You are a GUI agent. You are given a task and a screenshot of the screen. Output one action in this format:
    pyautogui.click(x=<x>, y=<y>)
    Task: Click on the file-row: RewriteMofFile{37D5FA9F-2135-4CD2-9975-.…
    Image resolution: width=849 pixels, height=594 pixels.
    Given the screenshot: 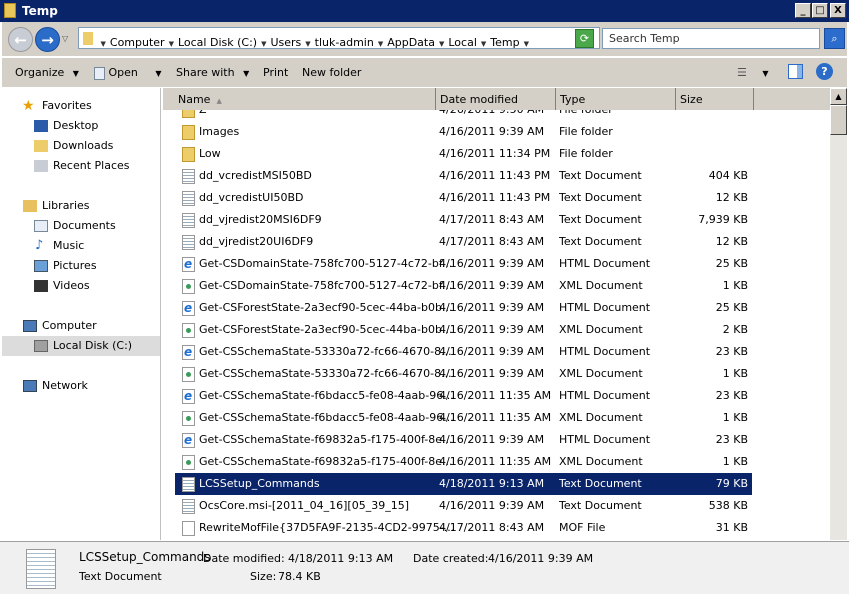 What is the action you would take?
    pyautogui.click(x=463, y=528)
    